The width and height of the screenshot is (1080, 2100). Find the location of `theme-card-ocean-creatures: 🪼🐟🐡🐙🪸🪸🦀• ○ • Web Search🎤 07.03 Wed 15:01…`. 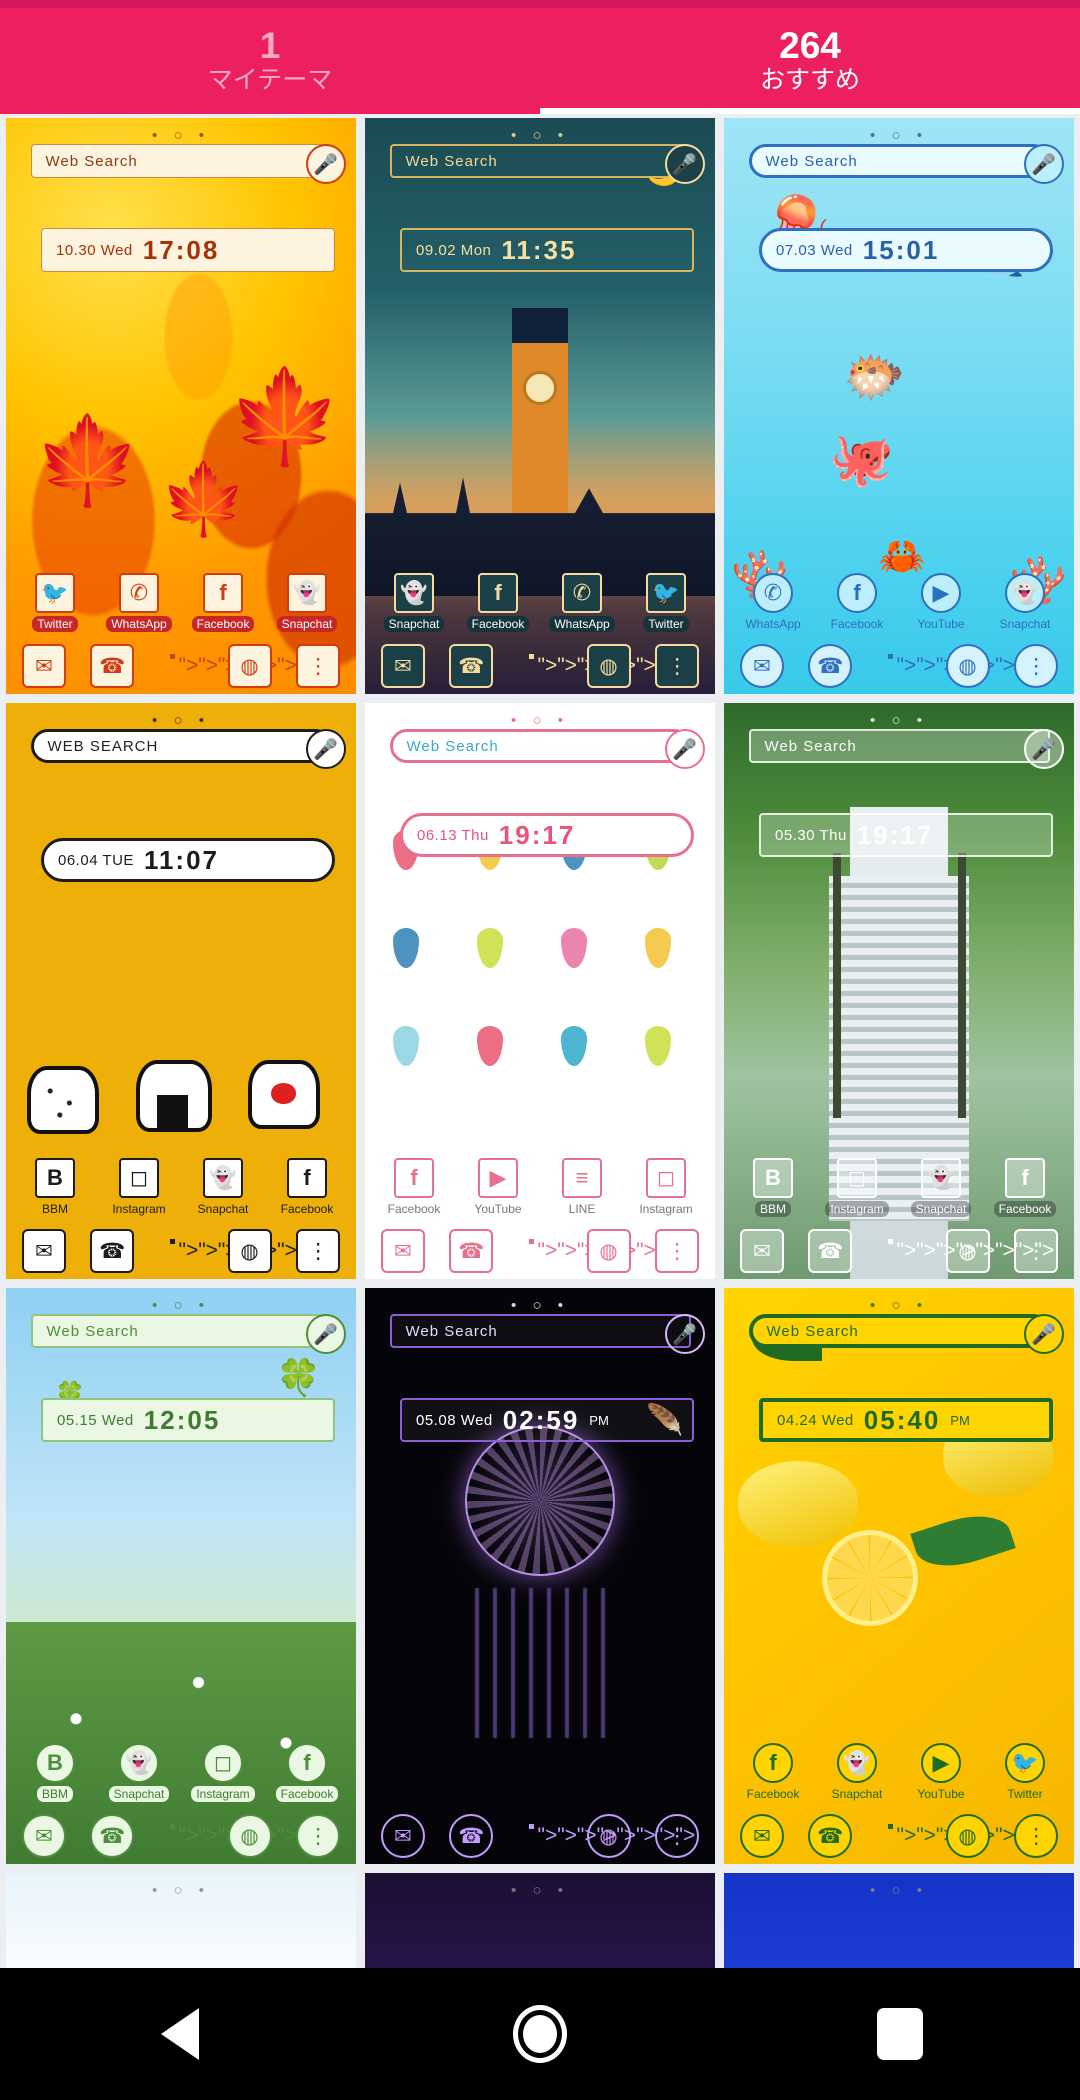

theme-card-ocean-creatures: 🪼🐟🐡🐙🪸🪸🦀• ○ • Web Search🎤 07.03 Wed 15:01… is located at coordinates (899, 406).